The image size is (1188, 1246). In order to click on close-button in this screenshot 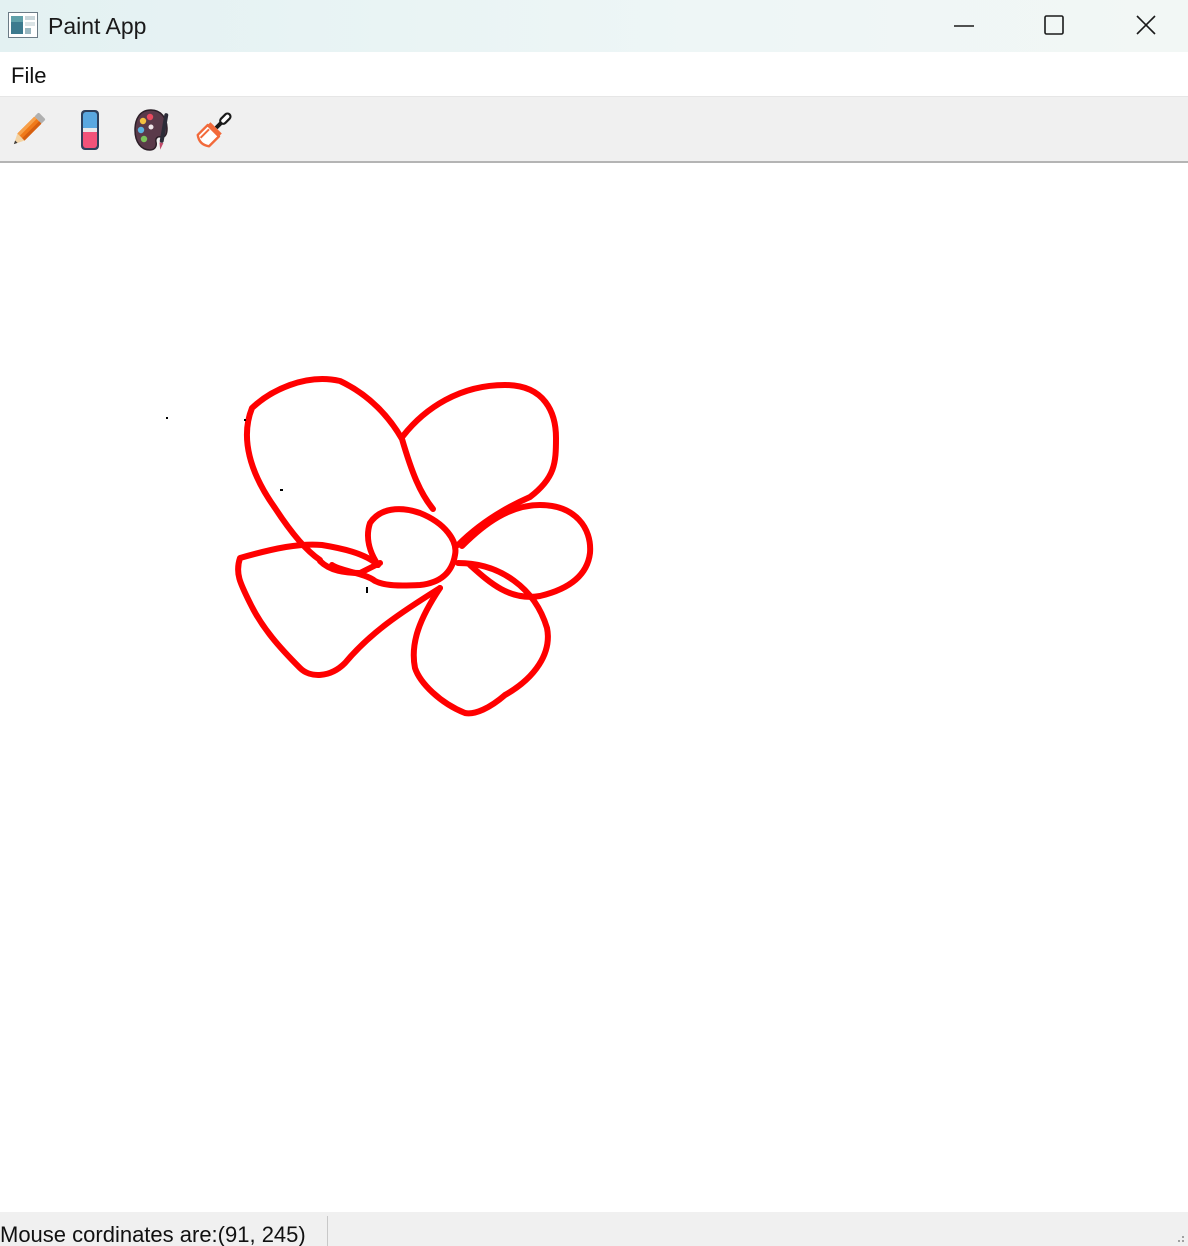, I will do `click(1144, 25)`.